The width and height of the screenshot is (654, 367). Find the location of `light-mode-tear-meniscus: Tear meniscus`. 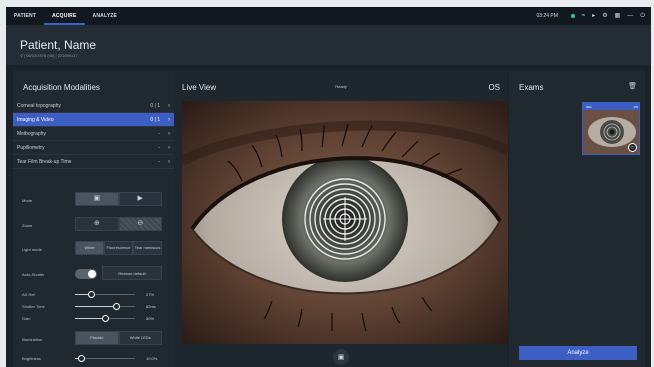

light-mode-tear-meniscus: Tear meniscus is located at coordinates (147, 248).